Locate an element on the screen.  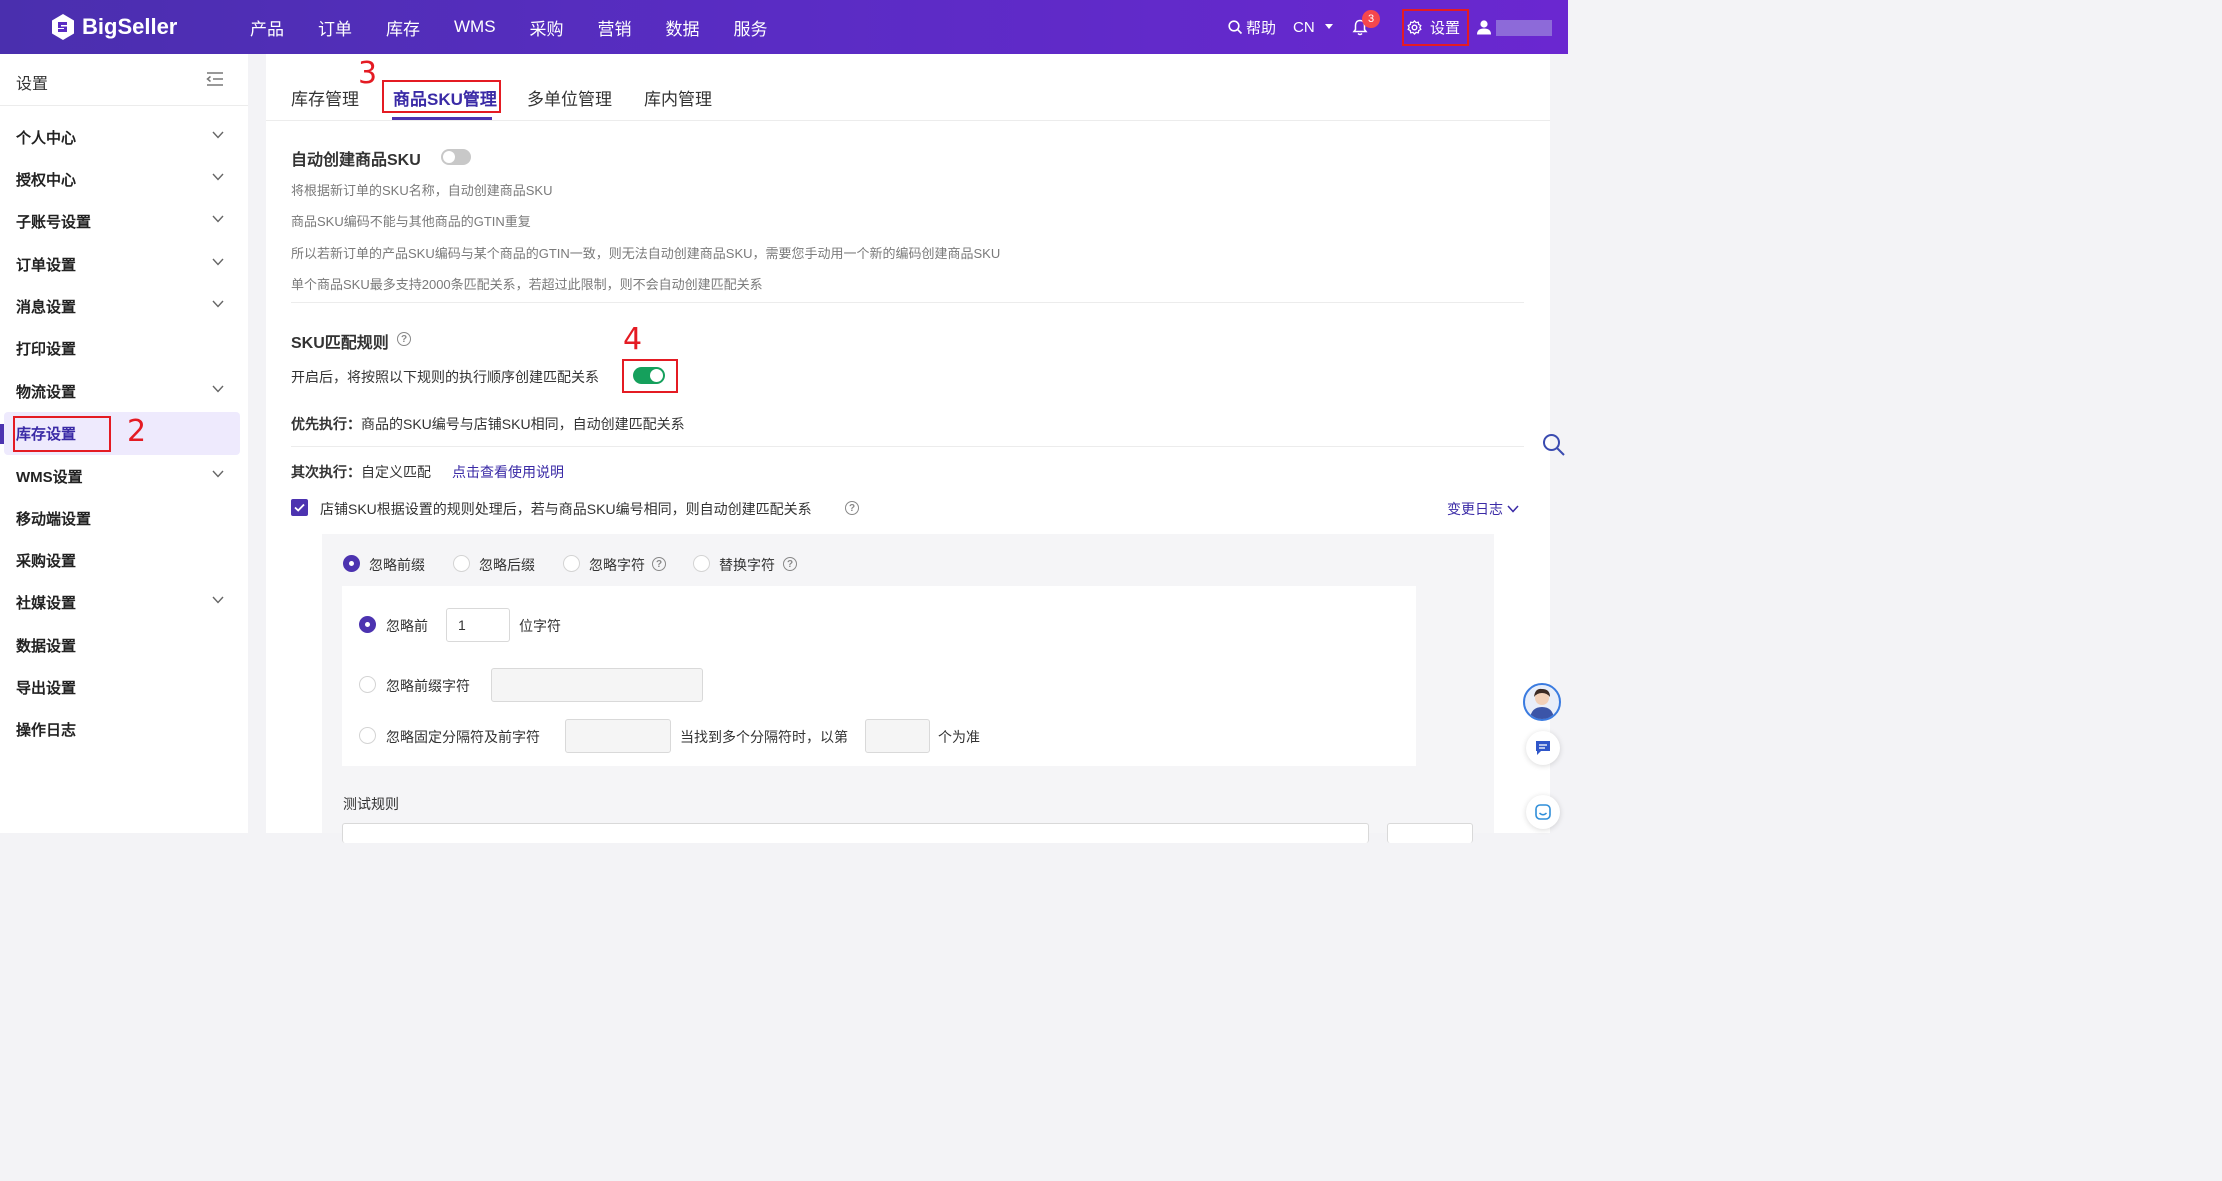
user-menu is located at coordinates (1484, 27).